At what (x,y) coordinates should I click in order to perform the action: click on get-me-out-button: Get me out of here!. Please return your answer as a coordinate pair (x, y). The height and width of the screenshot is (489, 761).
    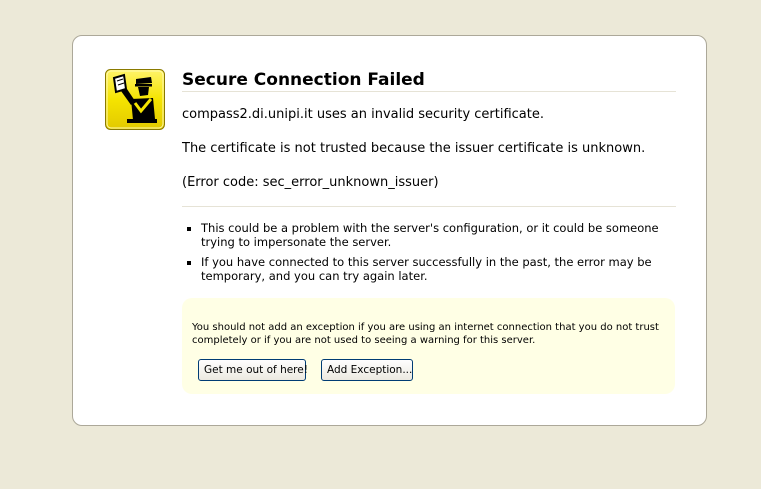
    Looking at the image, I should click on (253, 370).